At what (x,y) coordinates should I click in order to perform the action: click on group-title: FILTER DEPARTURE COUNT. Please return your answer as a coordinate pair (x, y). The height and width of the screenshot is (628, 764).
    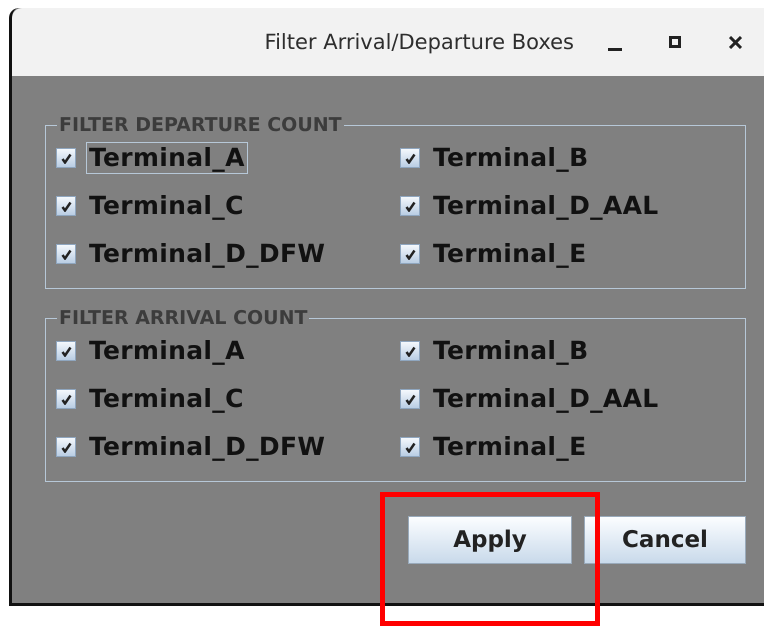
    Looking at the image, I should click on (200, 125).